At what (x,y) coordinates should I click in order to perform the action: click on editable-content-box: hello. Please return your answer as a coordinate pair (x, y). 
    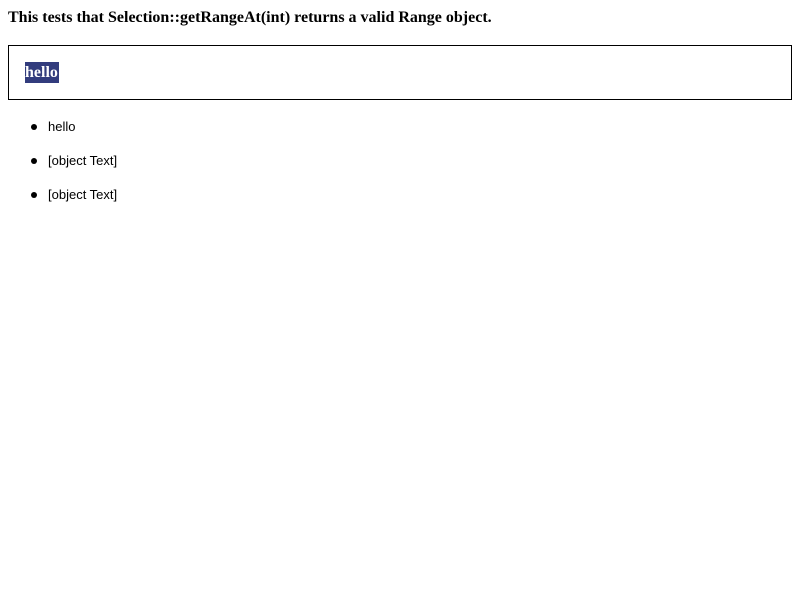
    Looking at the image, I should click on (400, 72).